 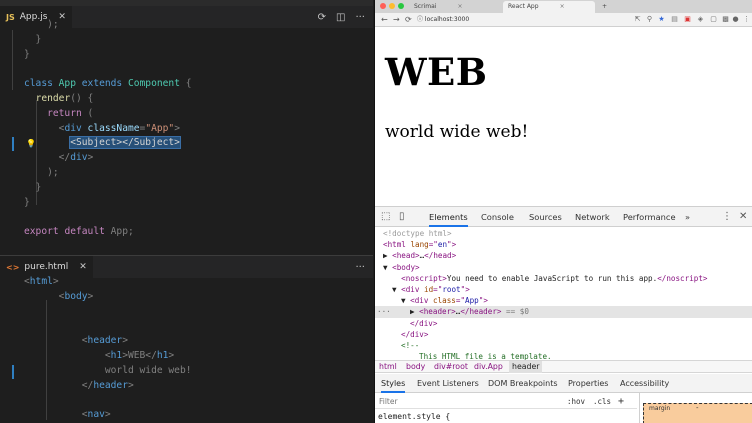 What do you see at coordinates (186, 282) in the screenshot?
I see `code-line: <html>` at bounding box center [186, 282].